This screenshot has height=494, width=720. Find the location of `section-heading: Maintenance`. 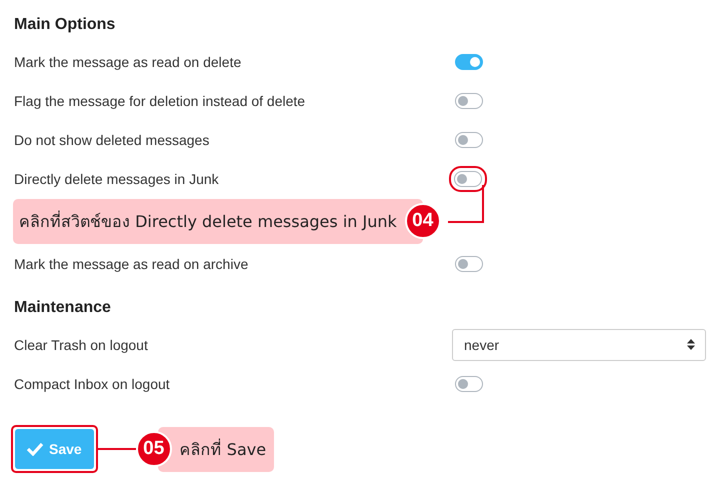

section-heading: Maintenance is located at coordinates (63, 308).